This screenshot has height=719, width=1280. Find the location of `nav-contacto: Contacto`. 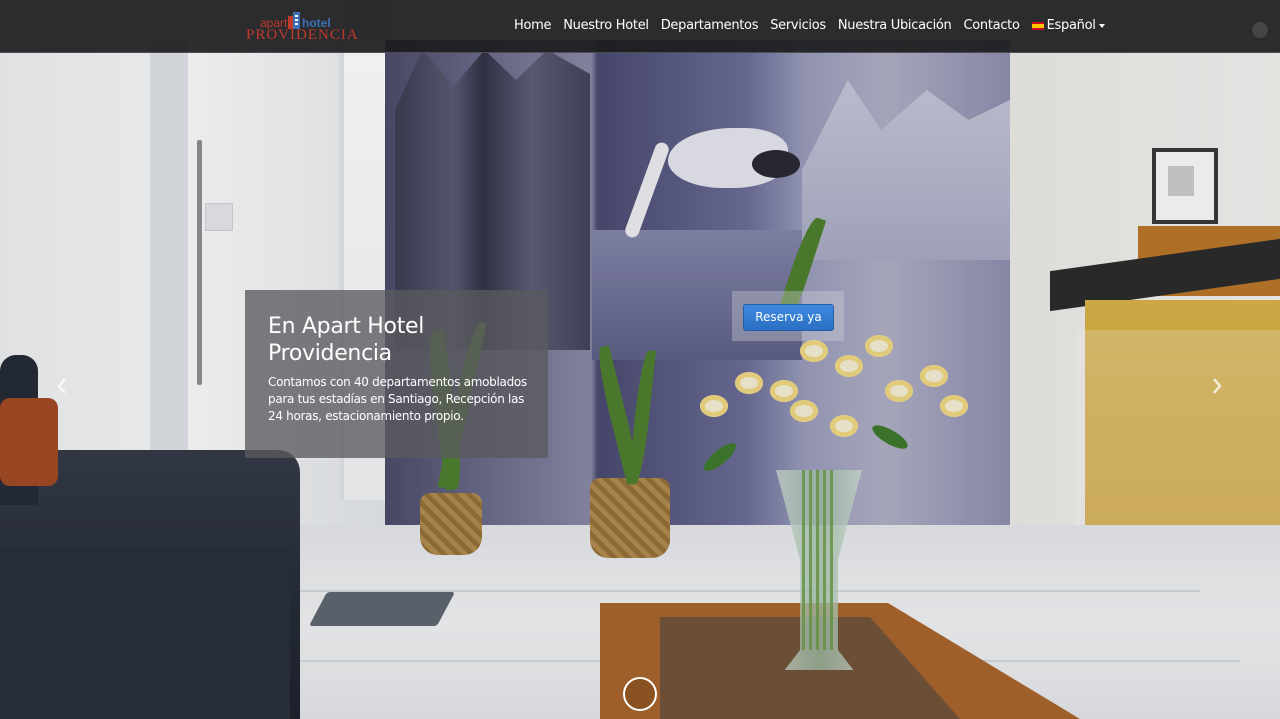

nav-contacto: Contacto is located at coordinates (992, 26).